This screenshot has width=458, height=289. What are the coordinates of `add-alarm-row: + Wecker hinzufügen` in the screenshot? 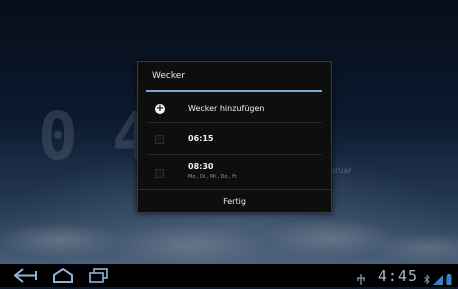 It's located at (234, 109).